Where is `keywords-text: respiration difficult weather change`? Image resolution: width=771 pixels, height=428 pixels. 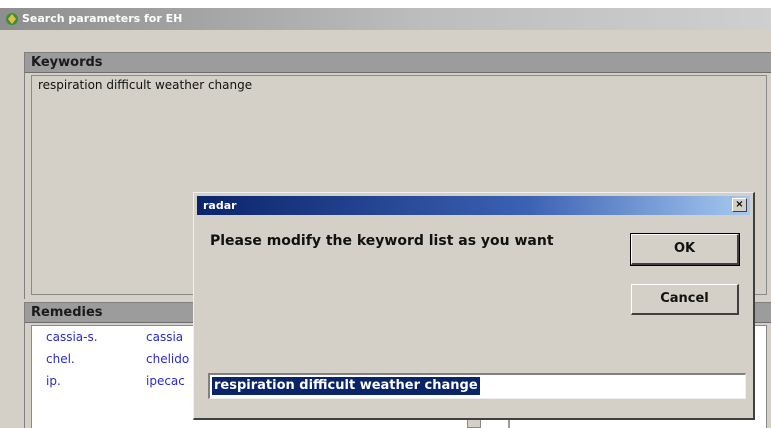
keywords-text: respiration difficult weather change is located at coordinates (145, 85).